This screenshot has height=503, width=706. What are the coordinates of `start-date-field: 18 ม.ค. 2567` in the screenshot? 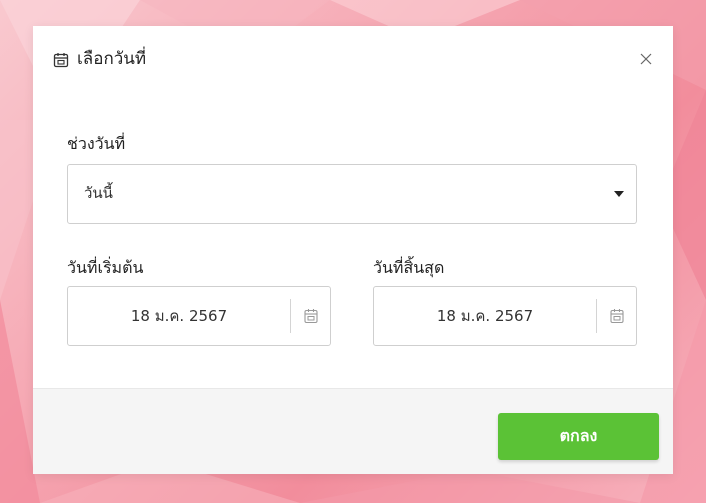 It's located at (199, 316).